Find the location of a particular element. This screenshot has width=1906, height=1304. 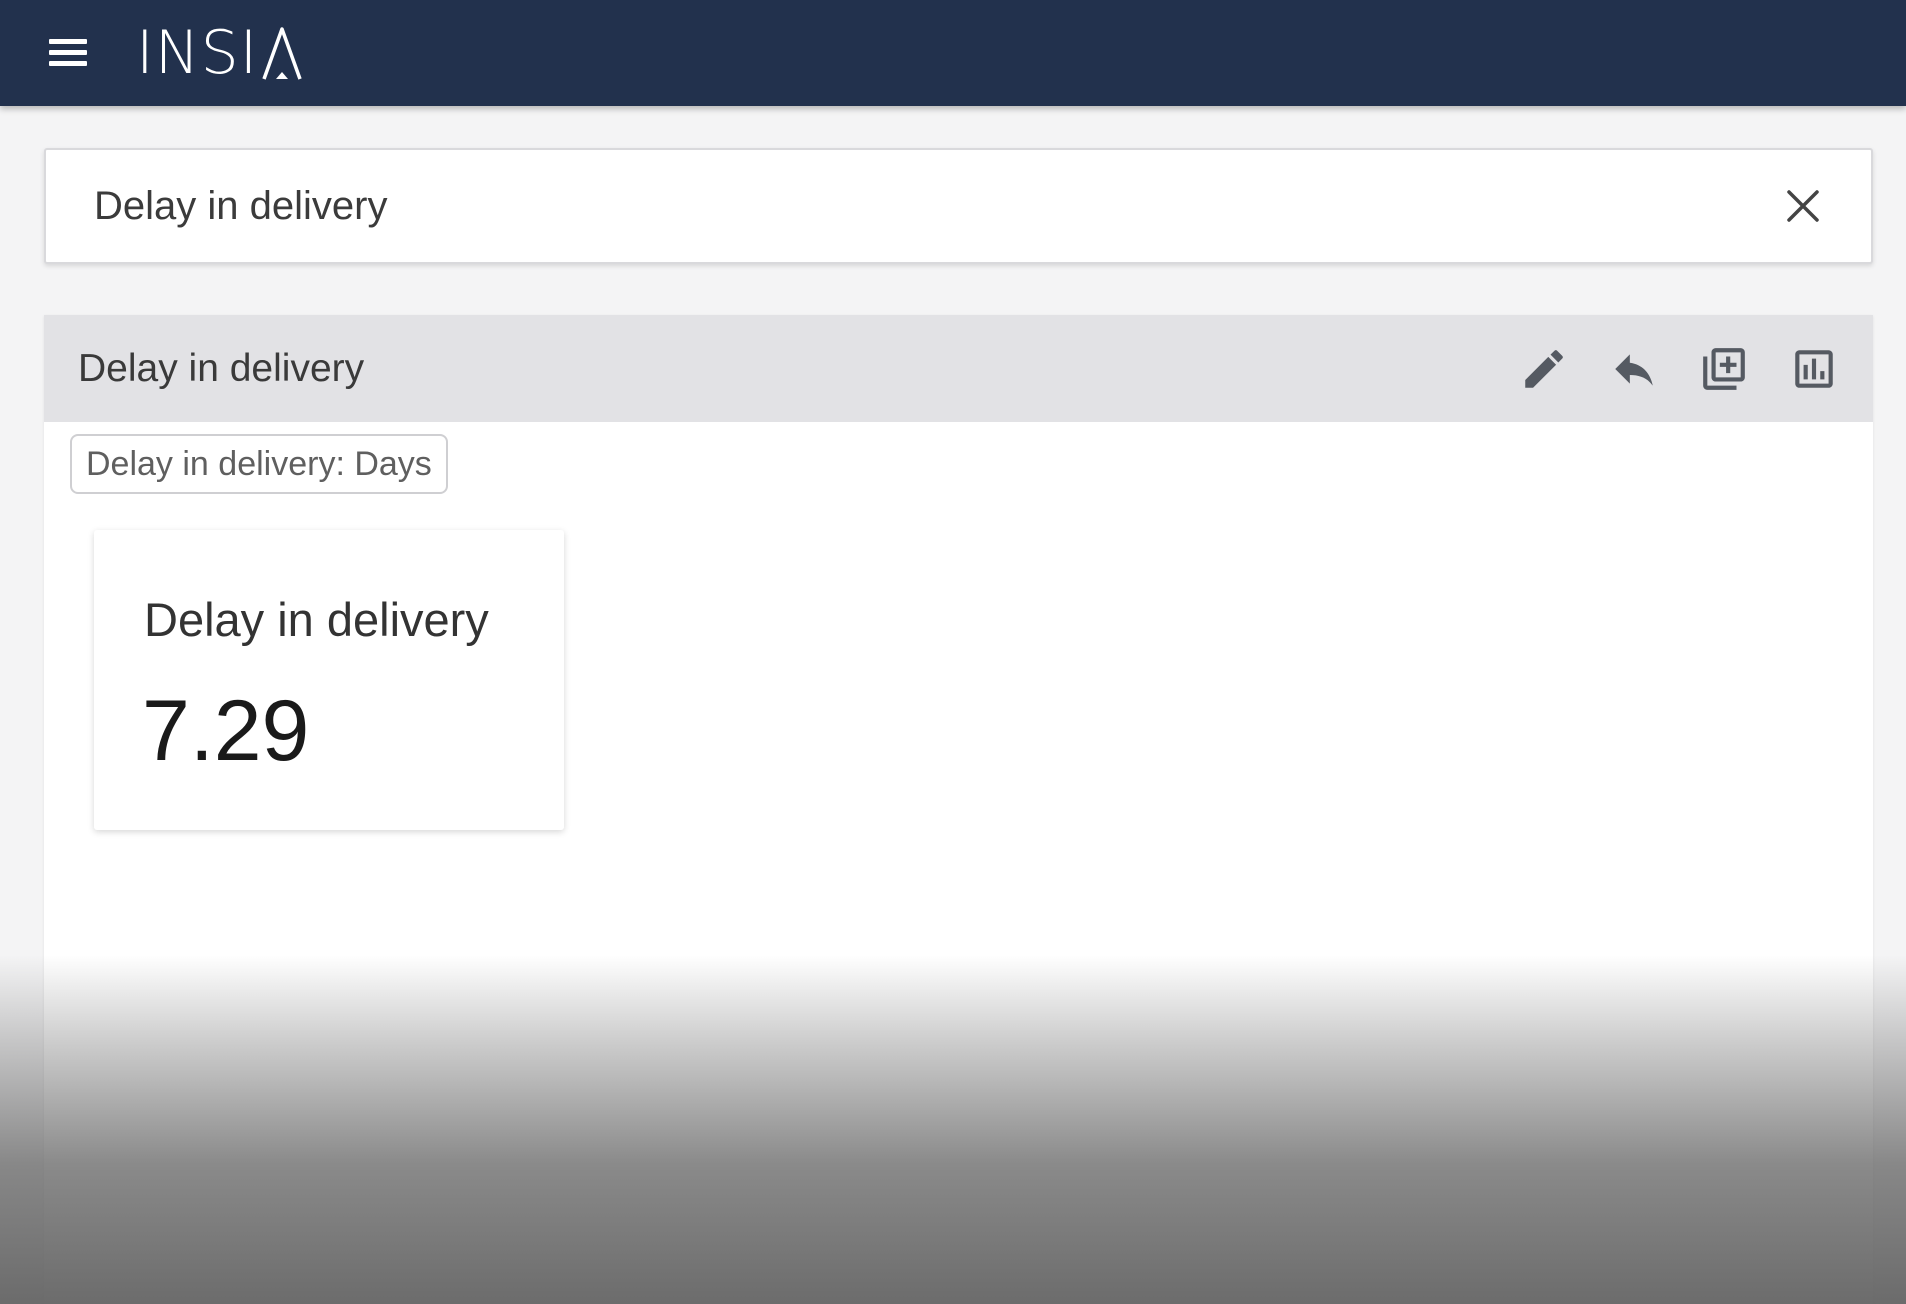

close-icon is located at coordinates (1803, 206).